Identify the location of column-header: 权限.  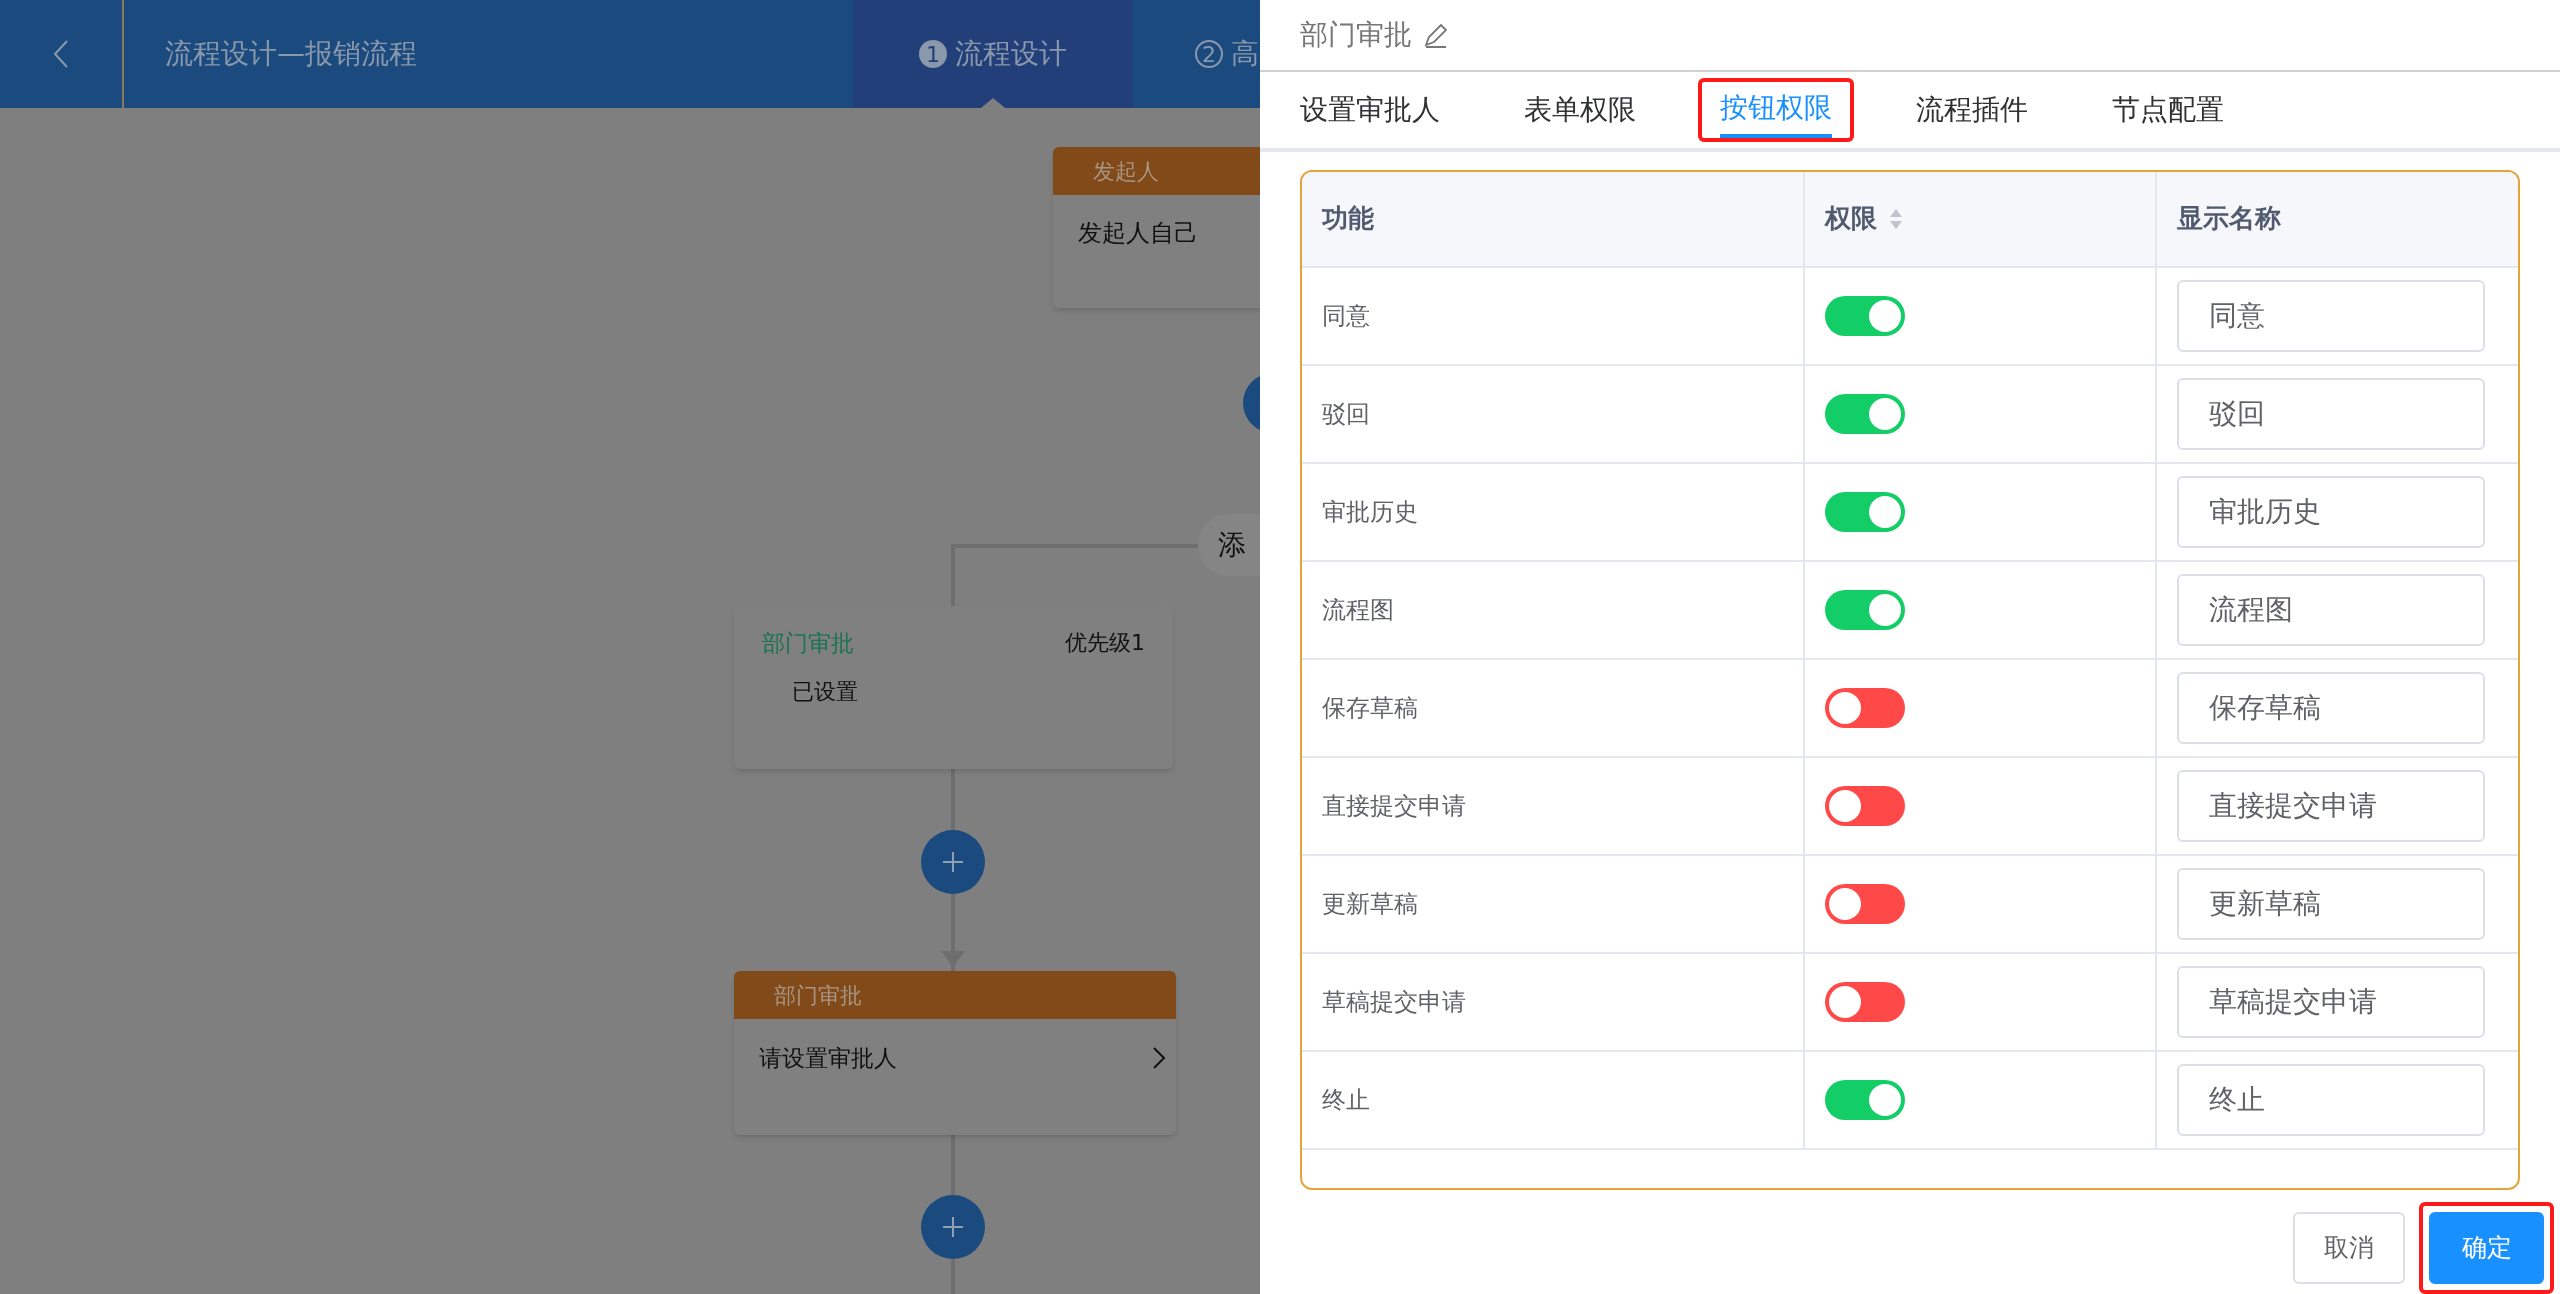
(1851, 219).